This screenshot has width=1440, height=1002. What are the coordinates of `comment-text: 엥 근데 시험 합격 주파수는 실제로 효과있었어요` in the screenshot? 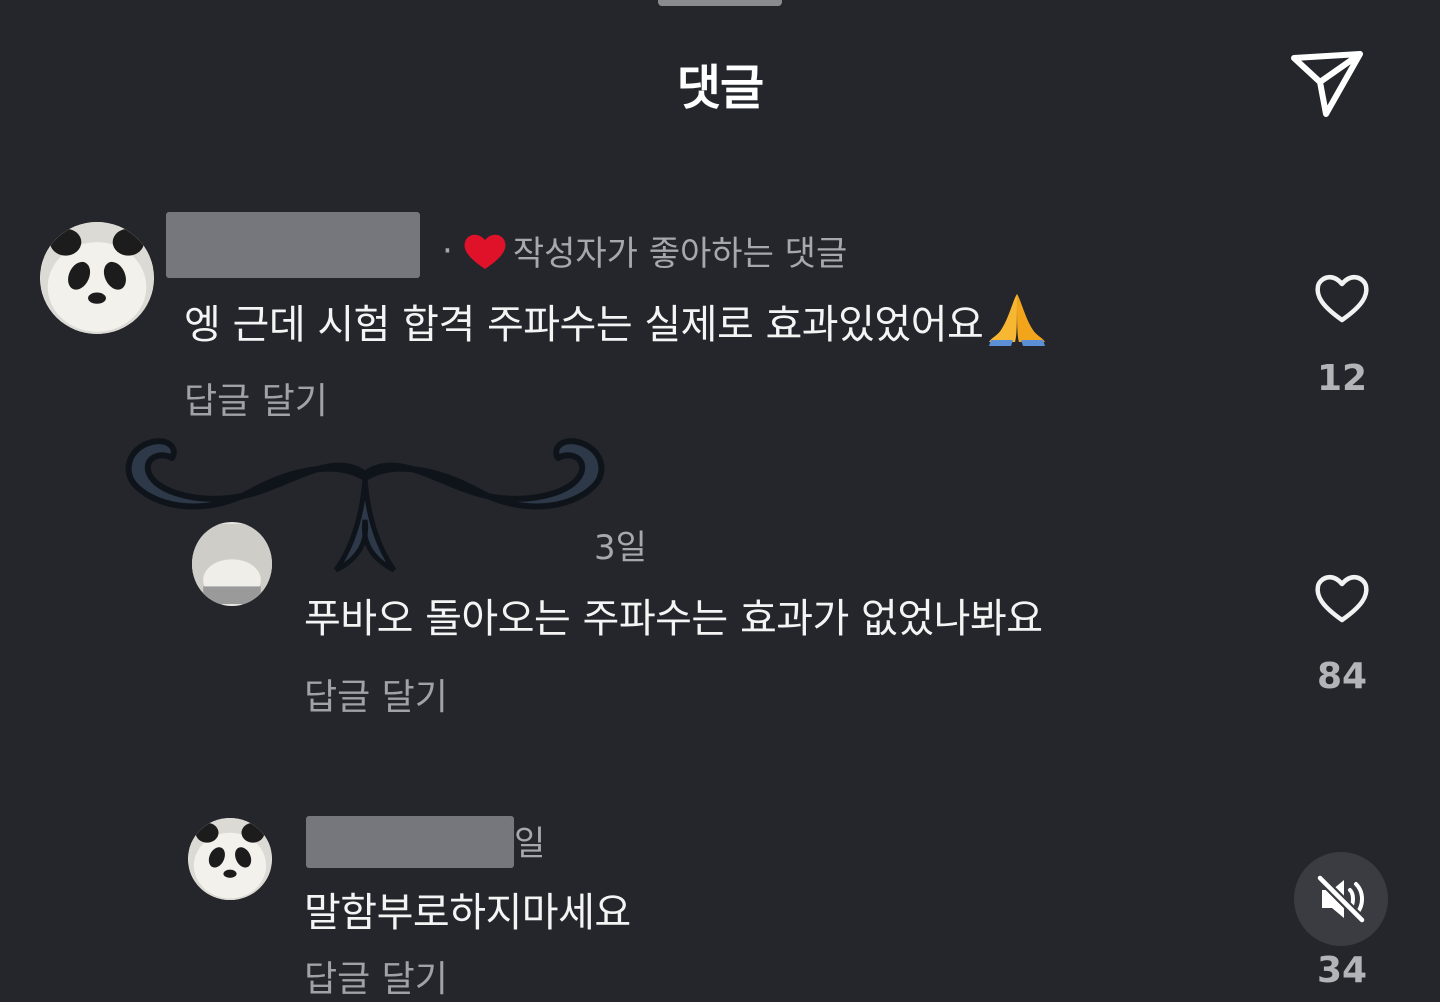 It's located at (584, 325).